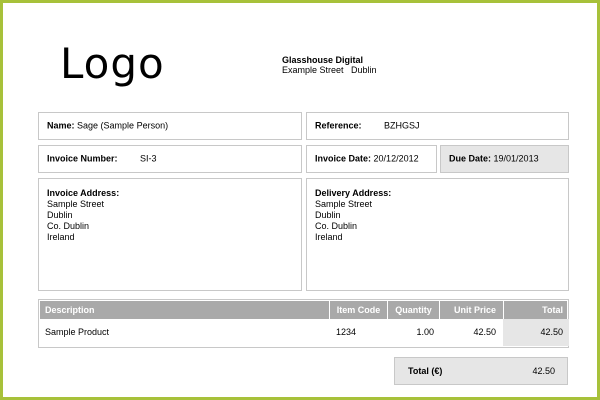  I want to click on company-info: Glasshouse Digital Example Street Dublin, so click(329, 65).